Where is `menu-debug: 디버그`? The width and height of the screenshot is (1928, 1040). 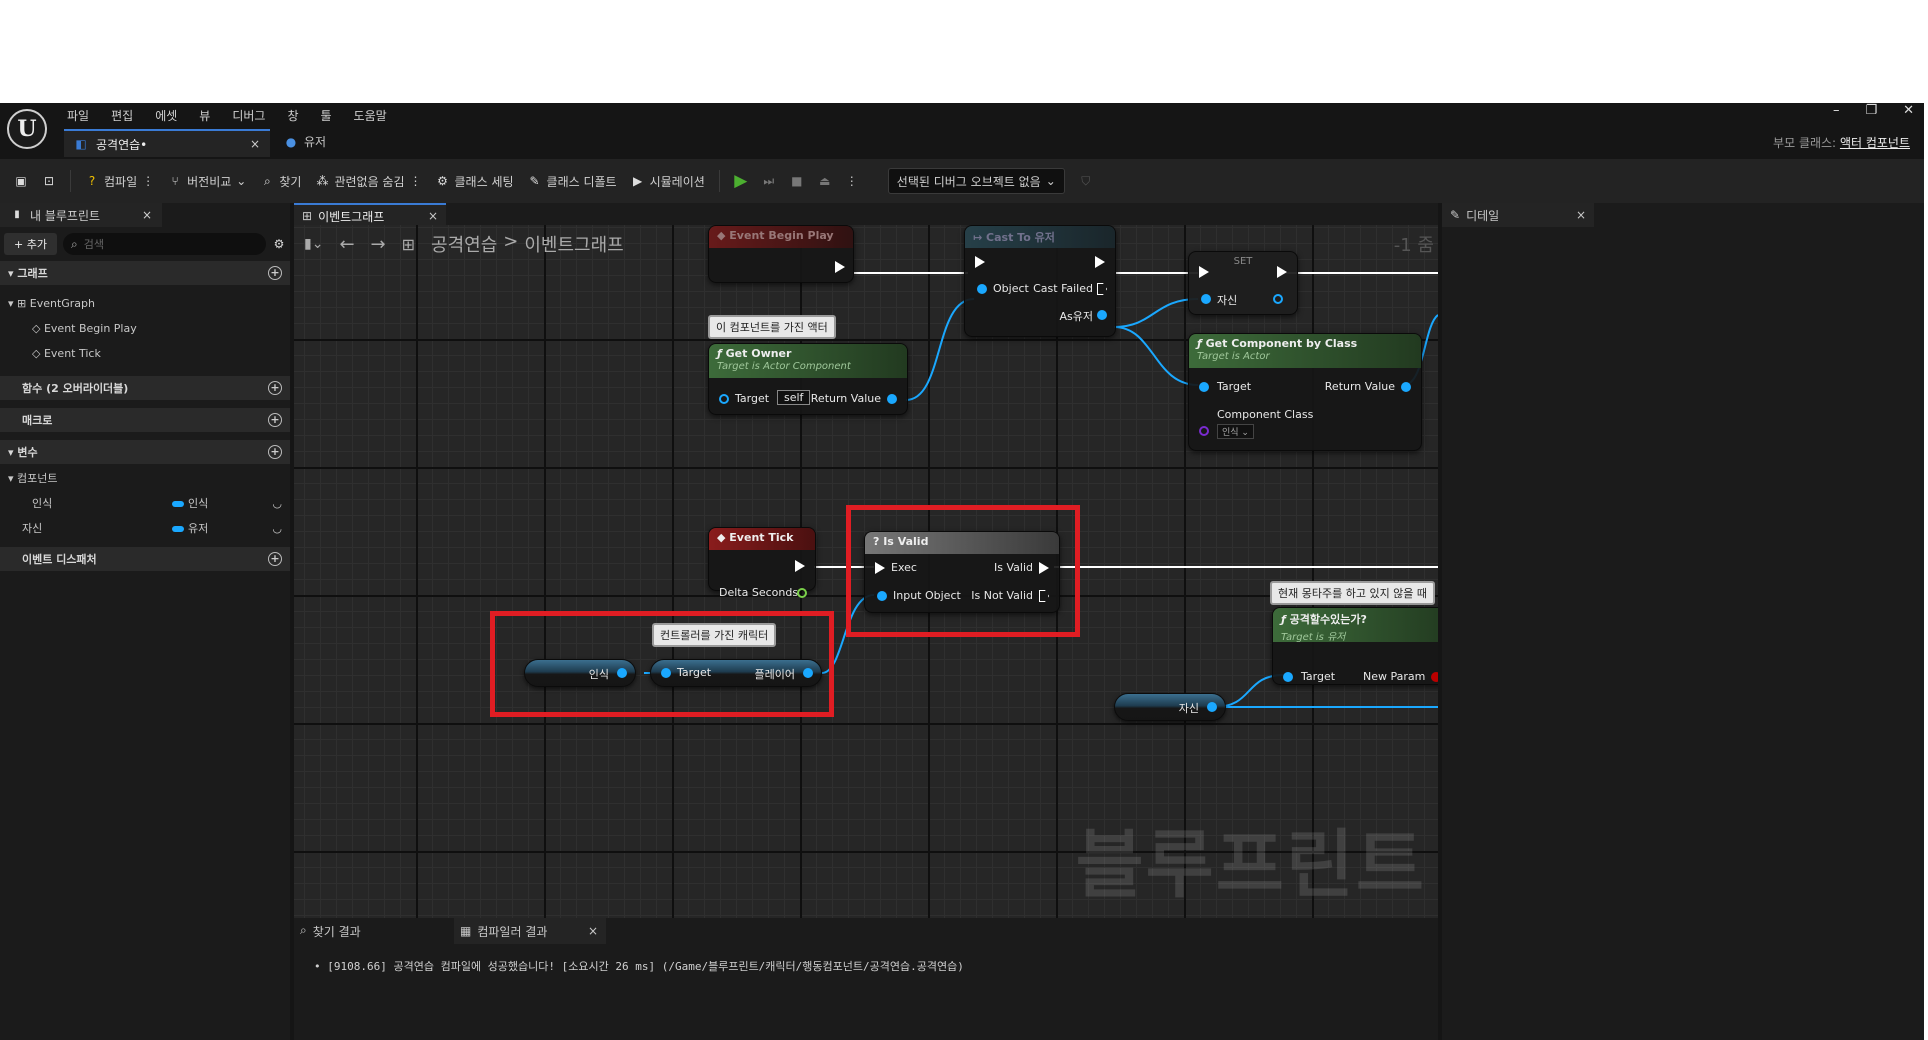
menu-debug: 디버그 is located at coordinates (248, 115).